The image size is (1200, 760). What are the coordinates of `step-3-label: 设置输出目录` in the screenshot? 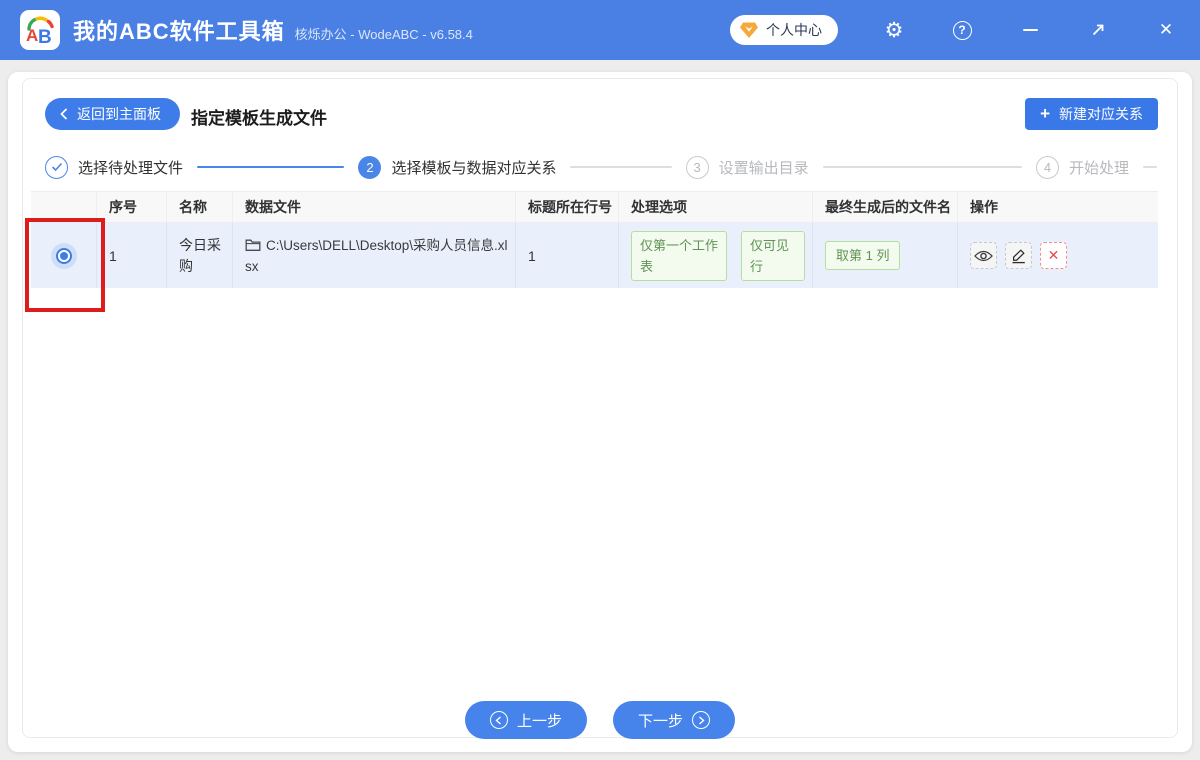 It's located at (763, 168).